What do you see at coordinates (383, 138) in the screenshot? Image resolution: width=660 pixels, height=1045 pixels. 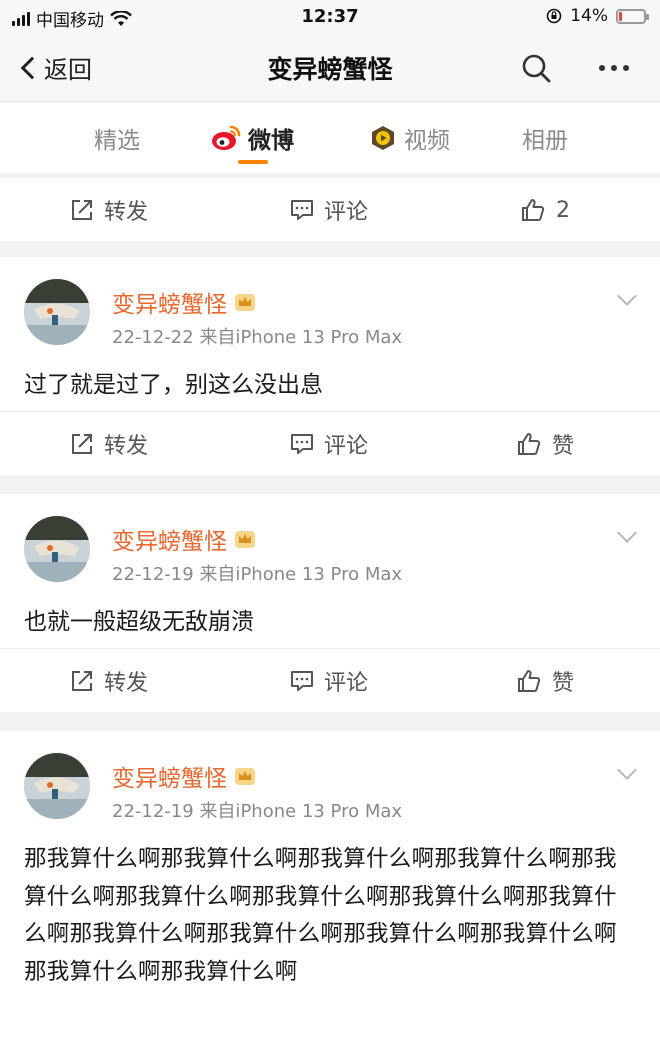 I see `video-icon` at bounding box center [383, 138].